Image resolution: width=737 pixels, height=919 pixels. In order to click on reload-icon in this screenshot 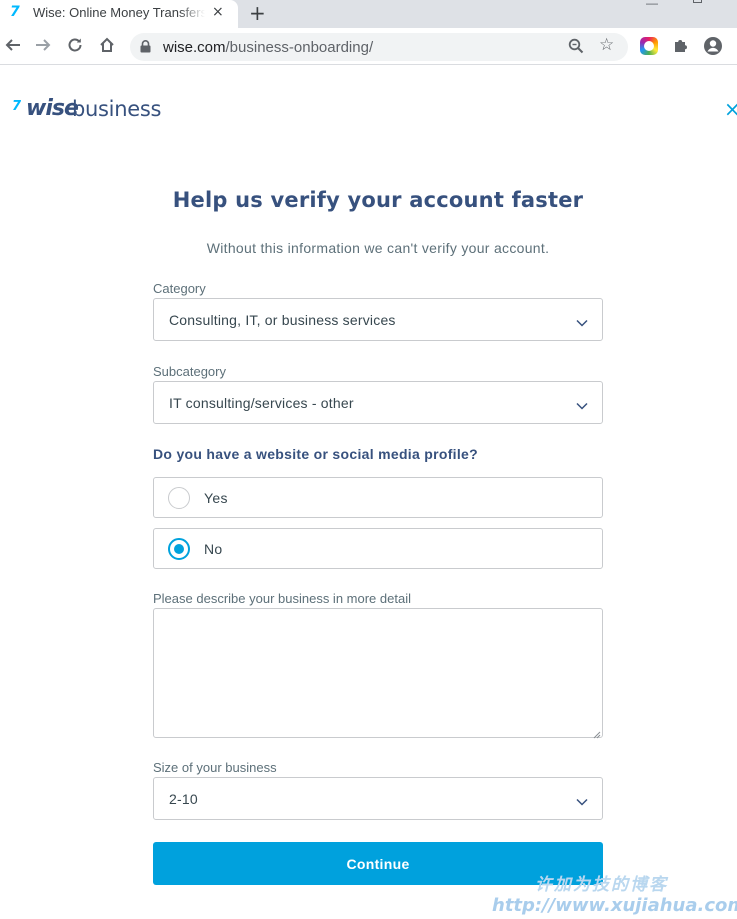, I will do `click(75, 45)`.